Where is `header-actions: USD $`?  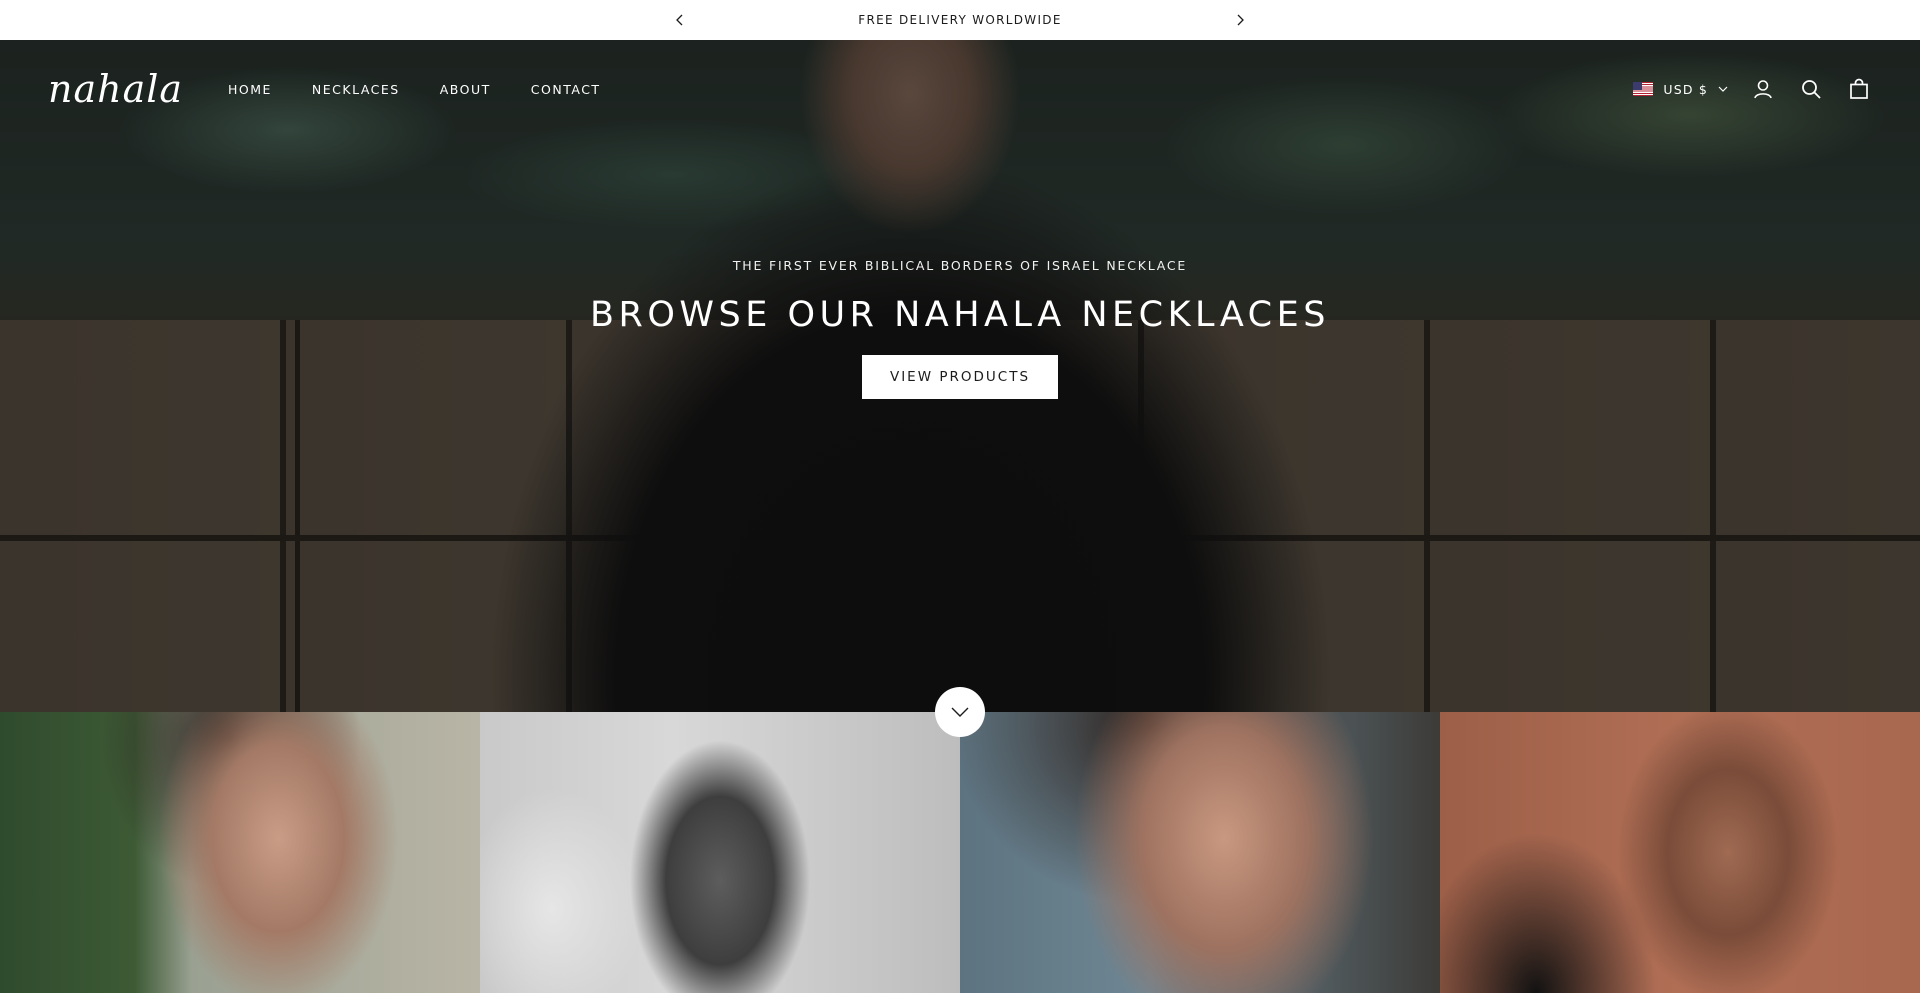 header-actions: USD $ is located at coordinates (1752, 89).